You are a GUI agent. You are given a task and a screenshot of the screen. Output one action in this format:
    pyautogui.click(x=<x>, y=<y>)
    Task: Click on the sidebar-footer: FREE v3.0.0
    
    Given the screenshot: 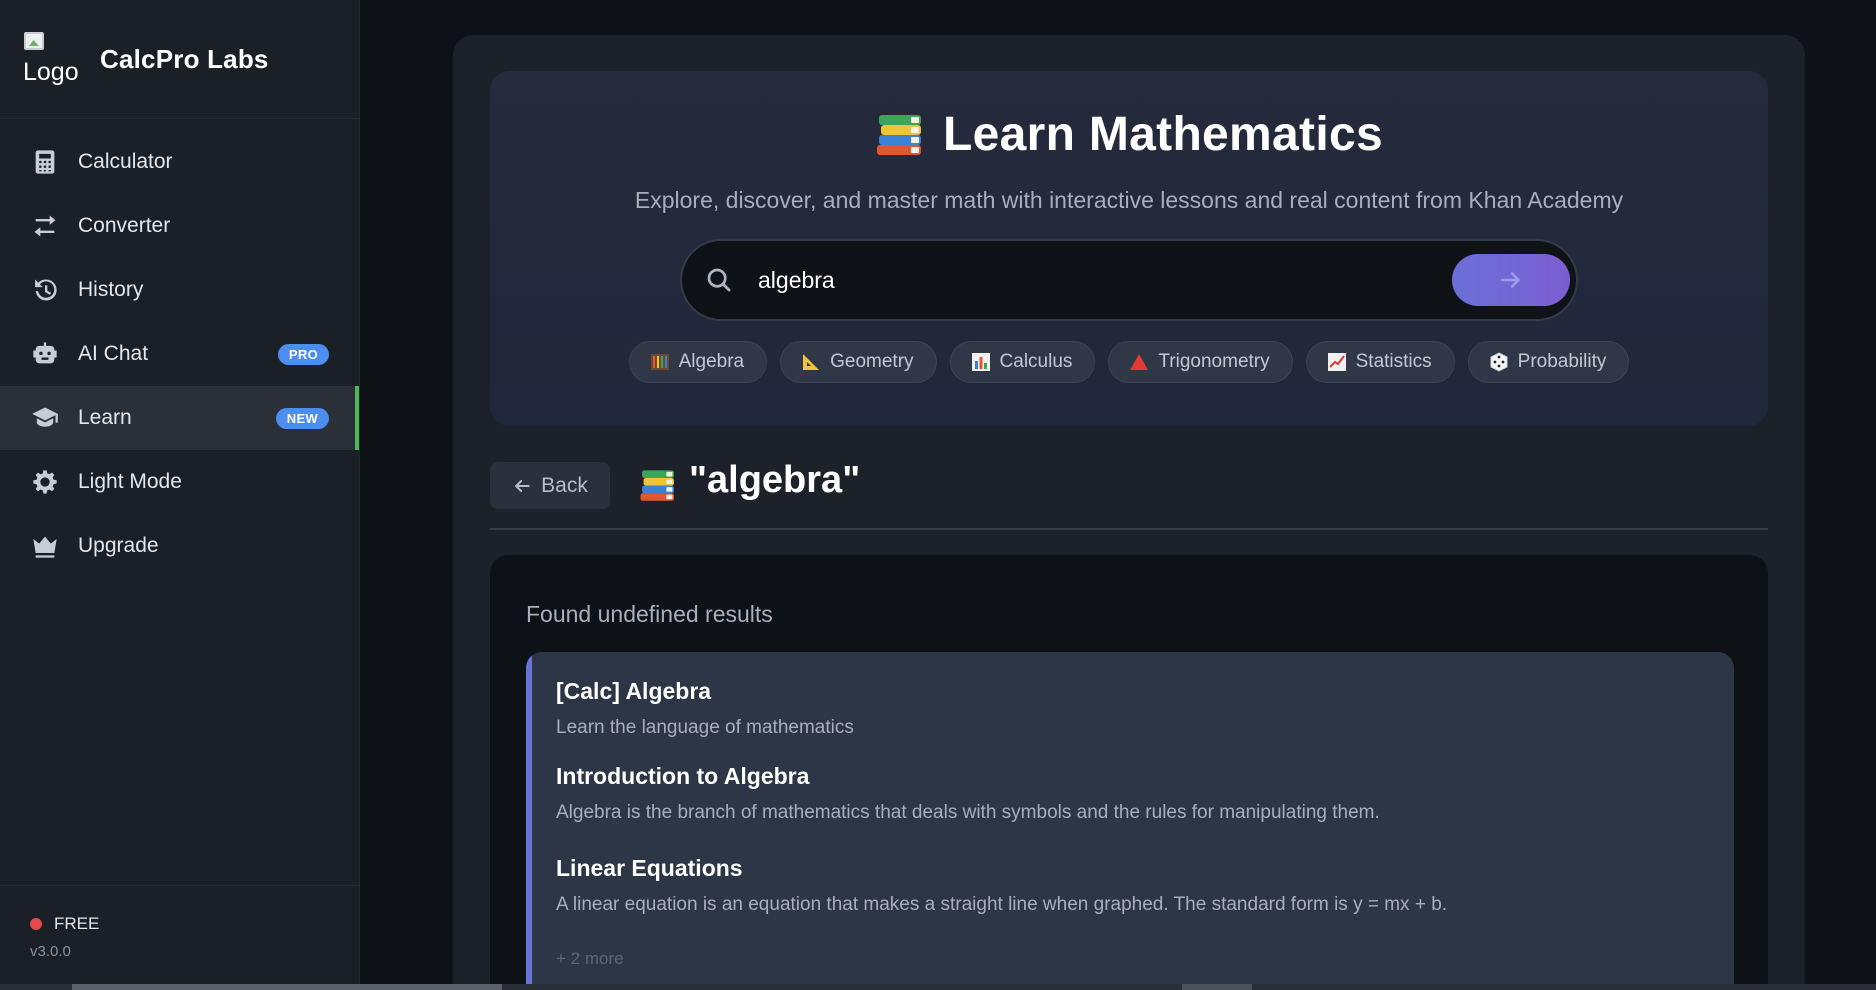 What is the action you would take?
    pyautogui.click(x=179, y=934)
    